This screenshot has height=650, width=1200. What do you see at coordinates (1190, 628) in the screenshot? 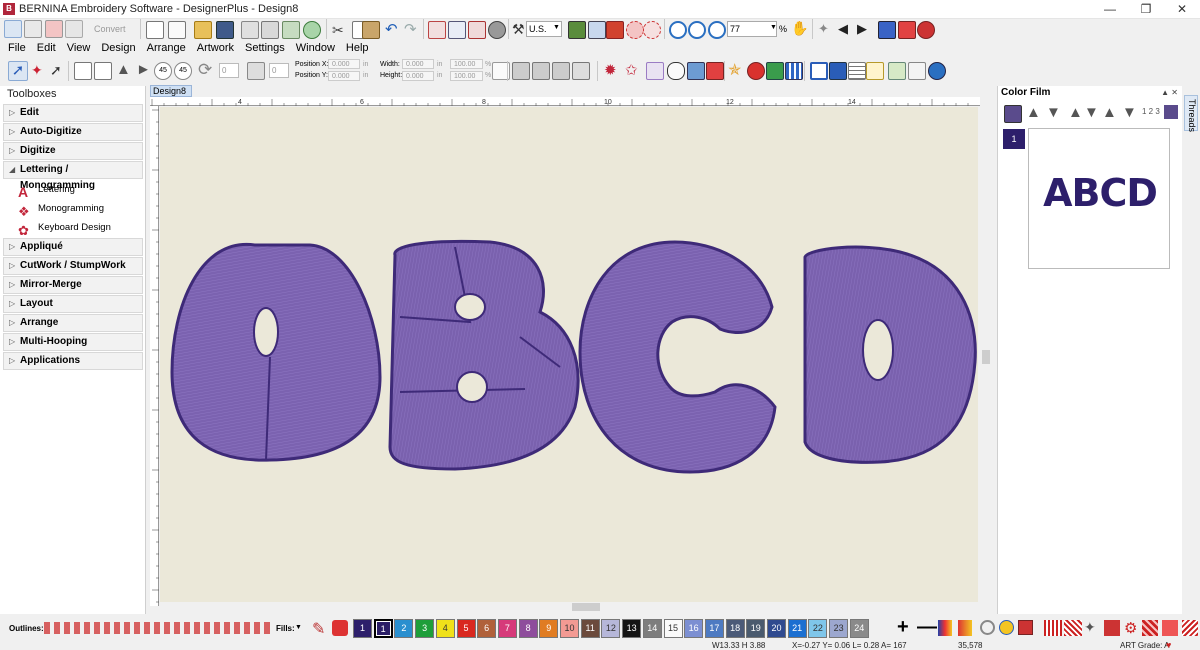
I see `cross-stitch-icon` at bounding box center [1190, 628].